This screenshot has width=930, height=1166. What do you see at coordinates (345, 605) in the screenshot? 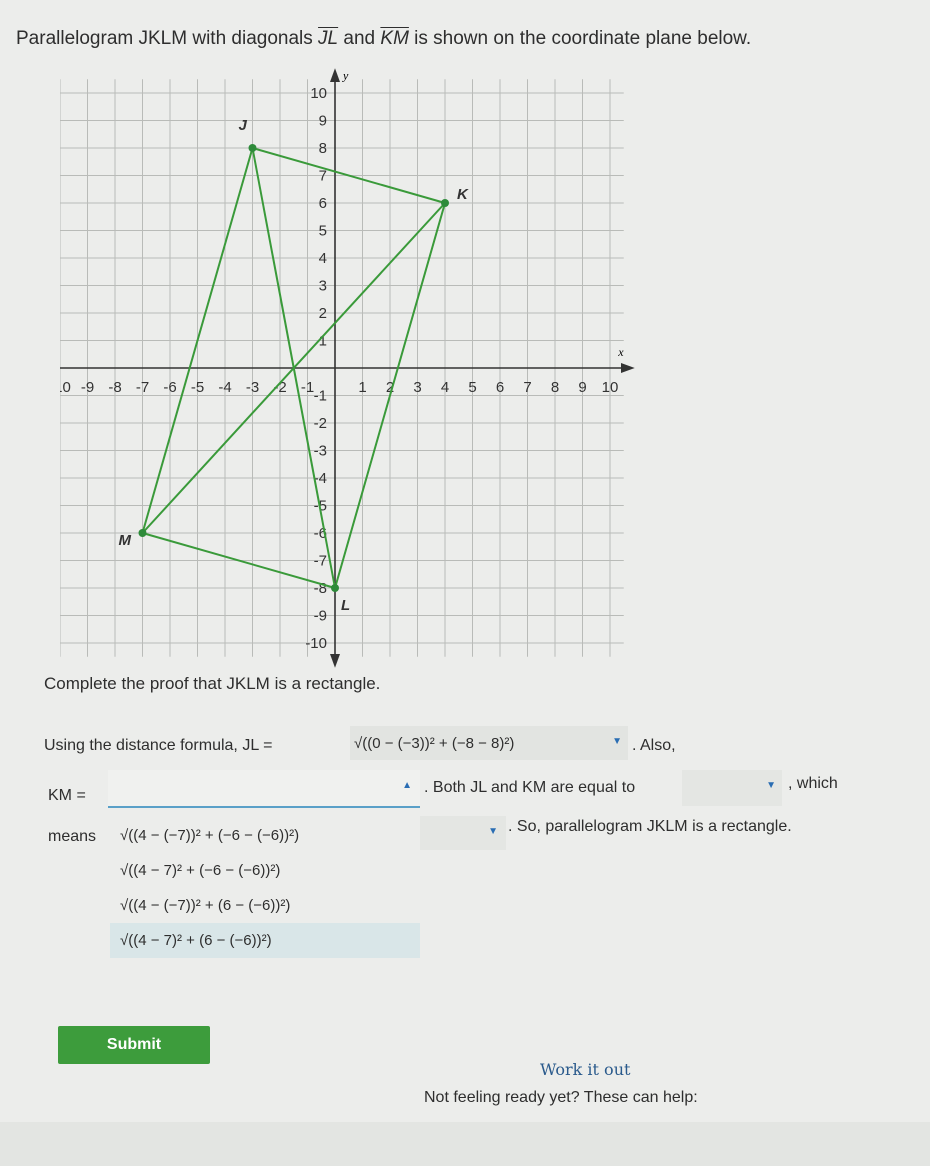
I see `point-label-l: L` at bounding box center [345, 605].